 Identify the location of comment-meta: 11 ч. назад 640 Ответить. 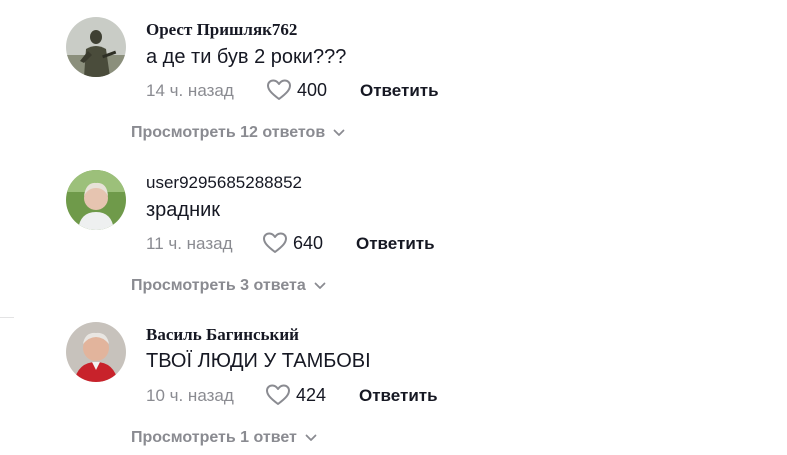
(346, 244).